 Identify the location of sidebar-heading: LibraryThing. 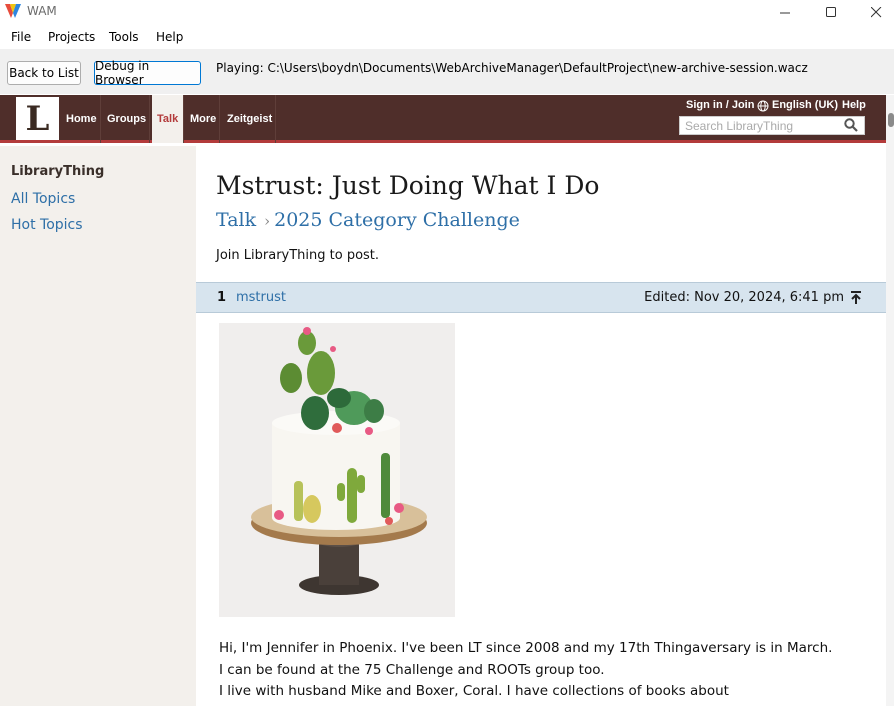
(58, 171).